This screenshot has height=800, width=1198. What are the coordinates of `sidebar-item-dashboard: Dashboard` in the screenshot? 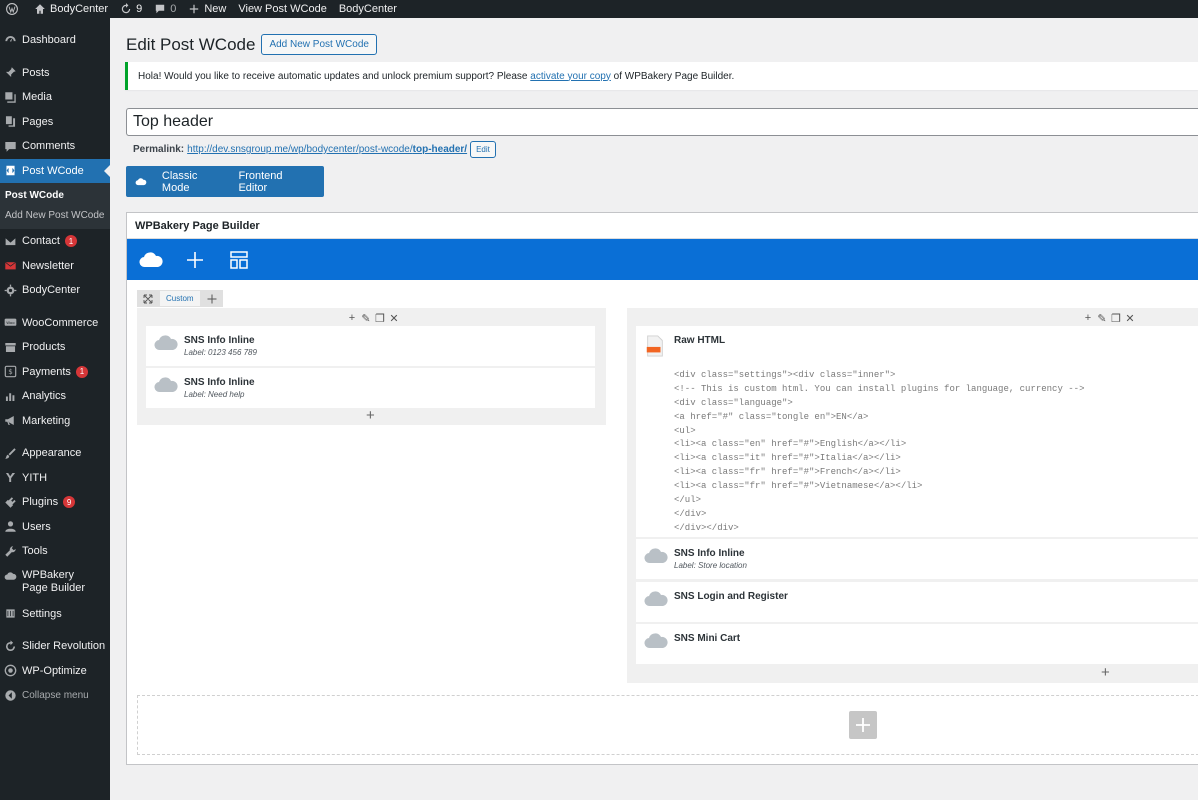 It's located at (55, 40).